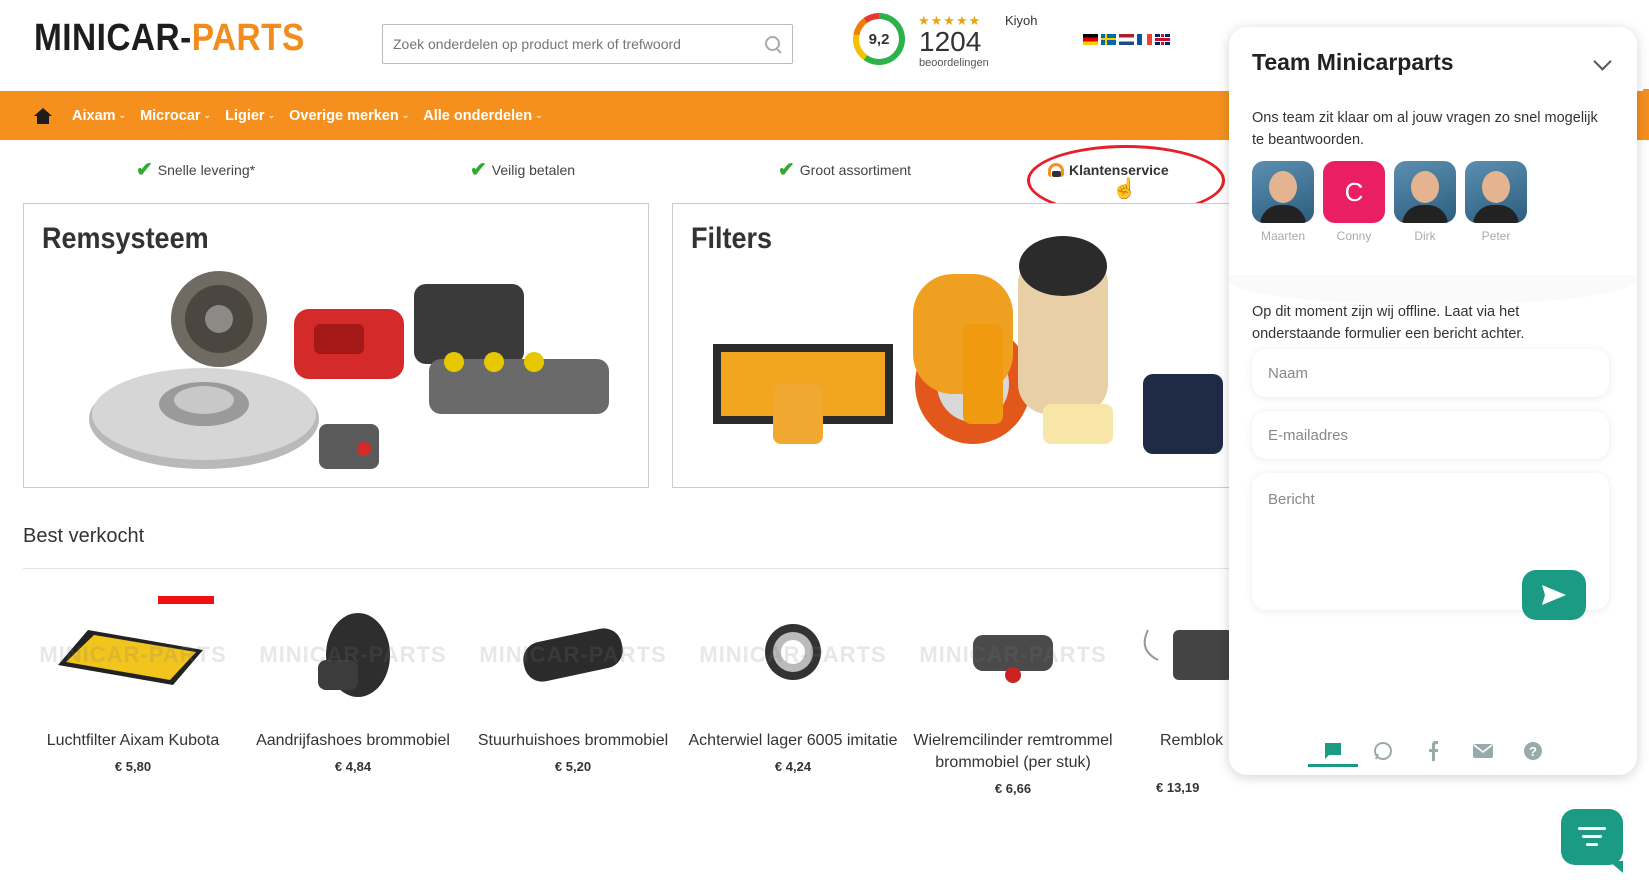 The width and height of the screenshot is (1649, 889). I want to click on logo-text-main: MINICAR-, so click(113, 38).